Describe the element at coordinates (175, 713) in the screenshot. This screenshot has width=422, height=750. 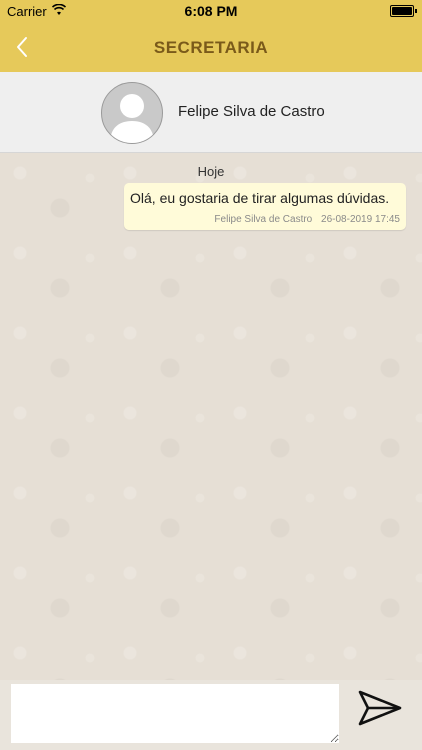
I see `message-input` at that location.